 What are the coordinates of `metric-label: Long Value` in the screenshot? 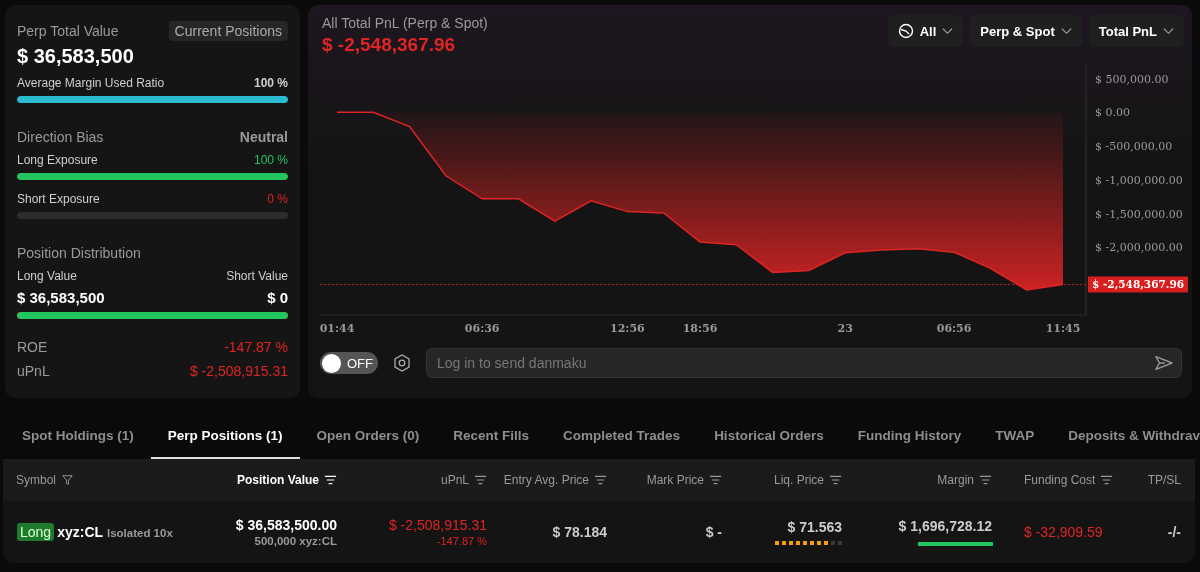 It's located at (47, 276).